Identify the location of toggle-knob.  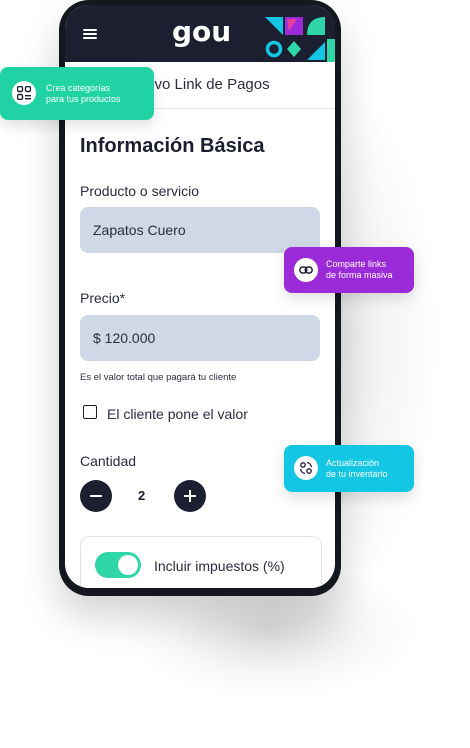
(128, 565).